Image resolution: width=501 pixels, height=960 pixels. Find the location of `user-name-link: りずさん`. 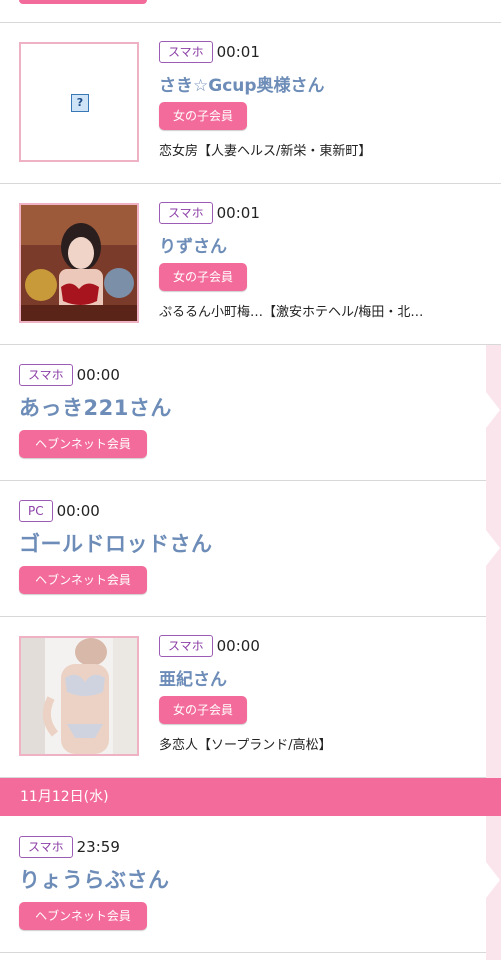

user-name-link: りずさん is located at coordinates (319, 244).